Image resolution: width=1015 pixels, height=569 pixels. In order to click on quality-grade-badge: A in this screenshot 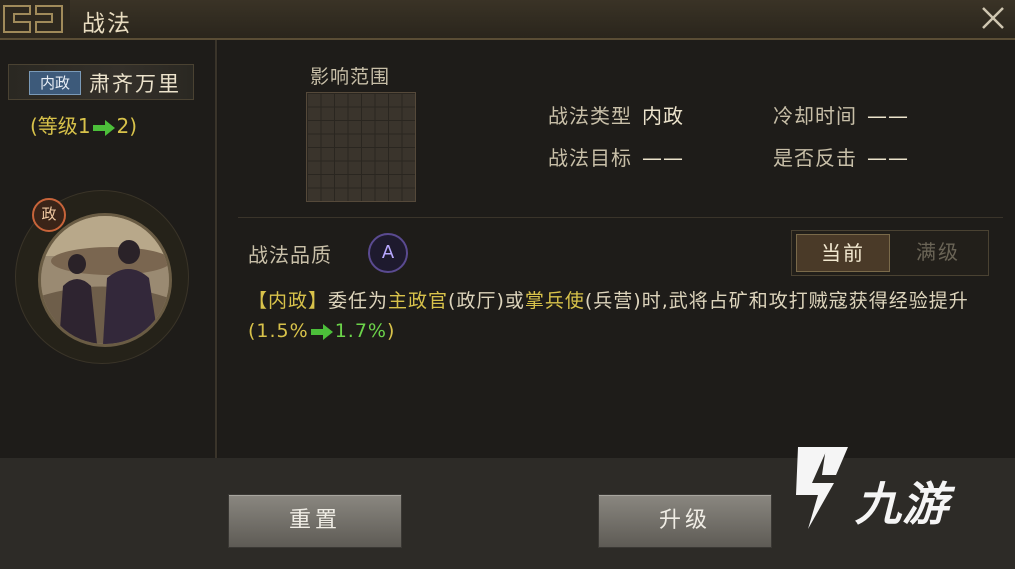, I will do `click(388, 253)`.